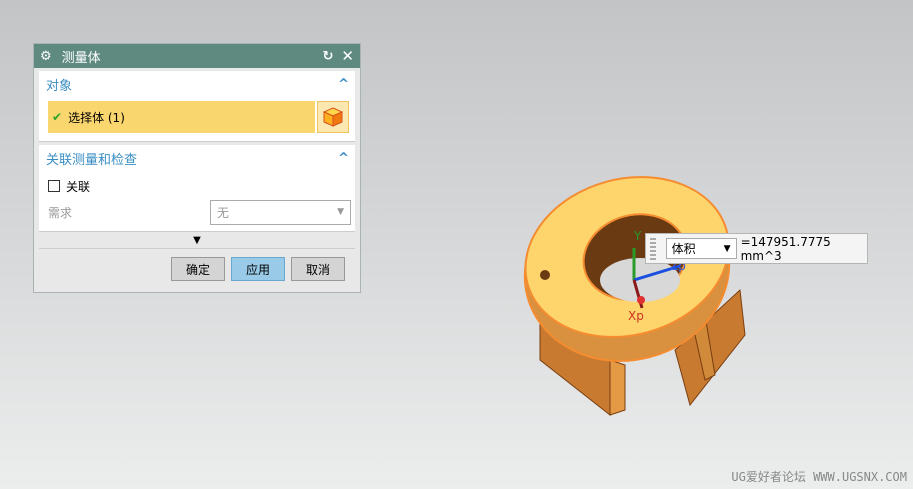 Image resolution: width=913 pixels, height=489 pixels. What do you see at coordinates (318, 269) in the screenshot?
I see `cancel-button: 取消` at bounding box center [318, 269].